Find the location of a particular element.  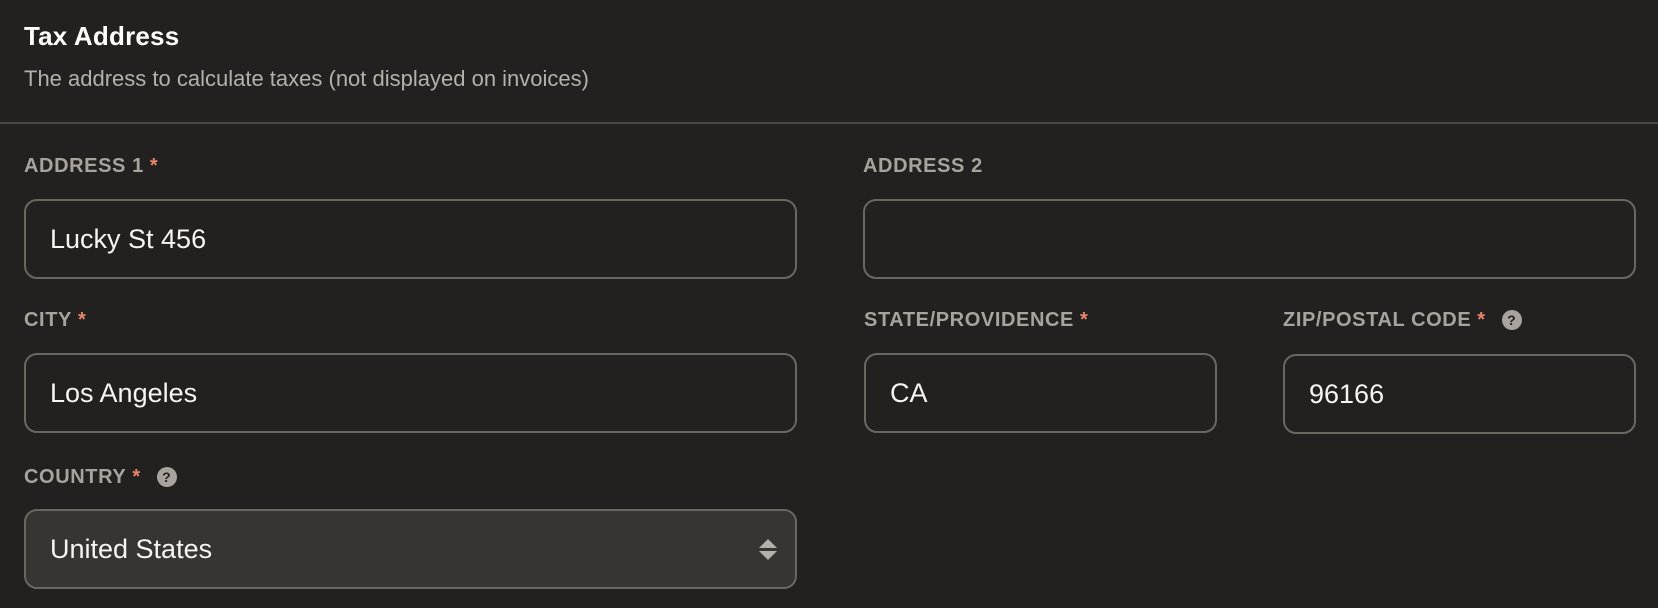

city-input-box is located at coordinates (410, 393).